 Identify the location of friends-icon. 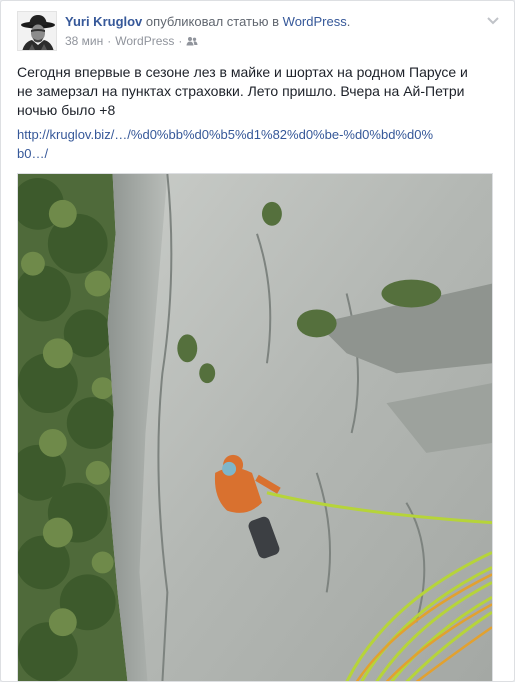
(192, 41).